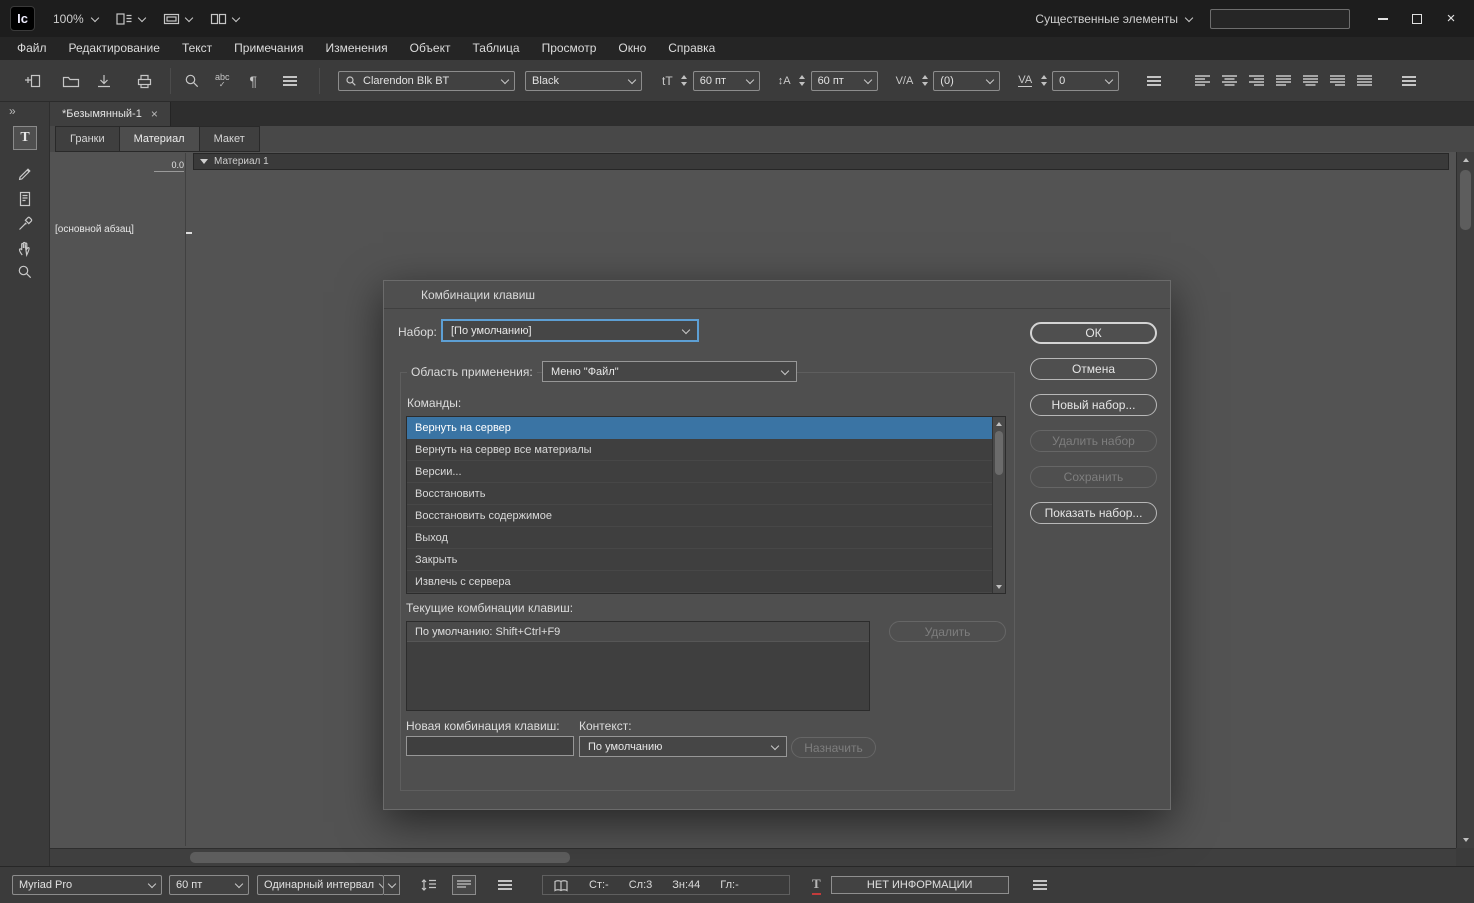 The image size is (1474, 903). What do you see at coordinates (1451, 19) in the screenshot?
I see `close-button: ×` at bounding box center [1451, 19].